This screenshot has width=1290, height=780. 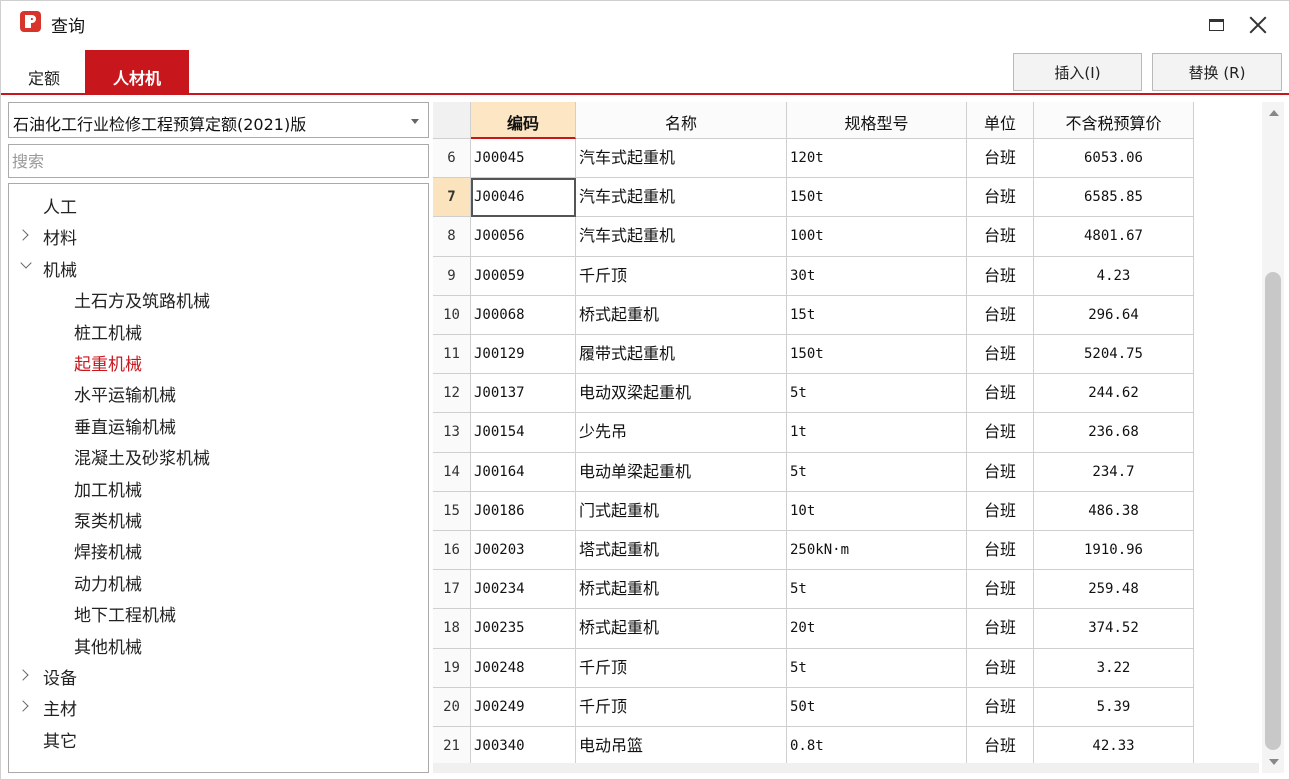 I want to click on cell-name: 塔式起重机, so click(x=681, y=551).